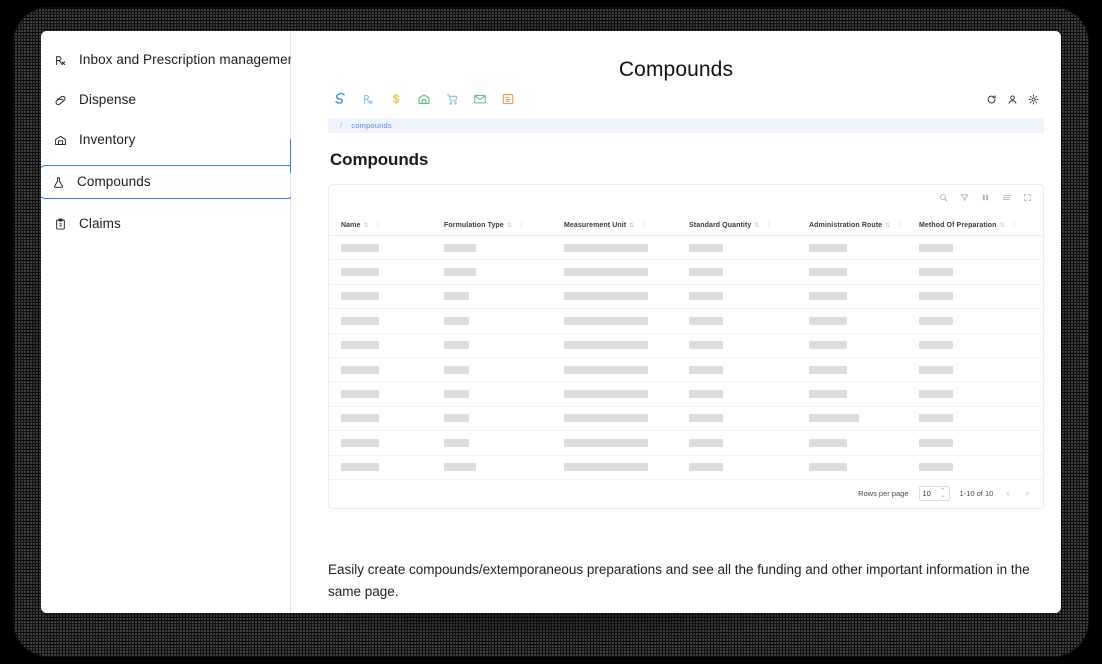  Describe the element at coordinates (451, 99) in the screenshot. I see `cart-icon` at that location.